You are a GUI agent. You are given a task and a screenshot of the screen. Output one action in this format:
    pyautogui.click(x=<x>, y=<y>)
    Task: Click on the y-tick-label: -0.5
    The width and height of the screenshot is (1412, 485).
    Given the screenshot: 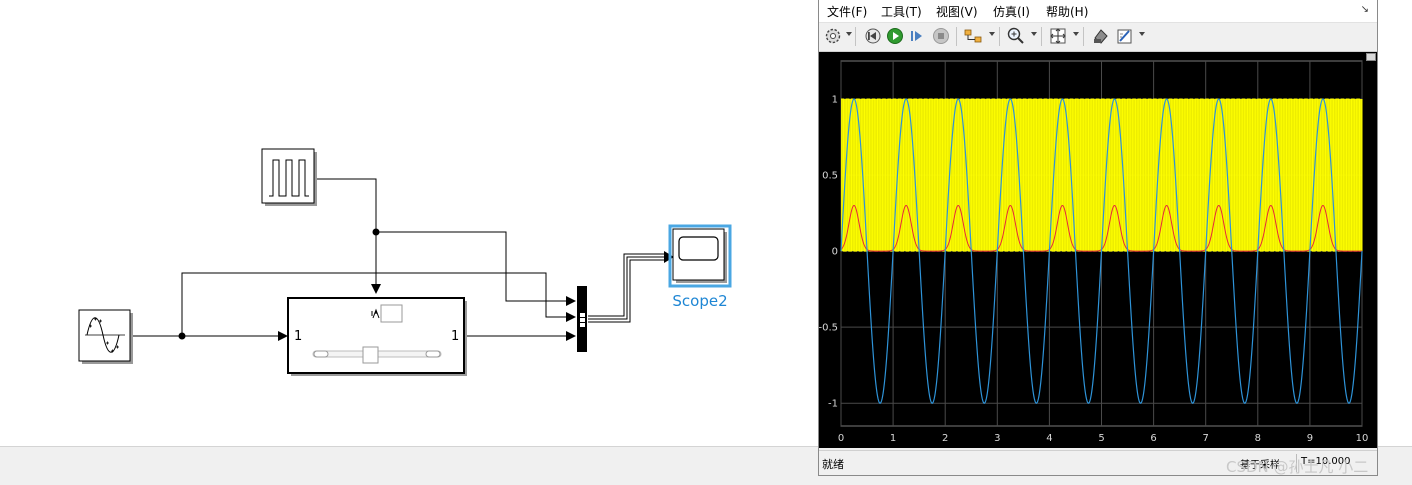 What is the action you would take?
    pyautogui.click(x=828, y=328)
    